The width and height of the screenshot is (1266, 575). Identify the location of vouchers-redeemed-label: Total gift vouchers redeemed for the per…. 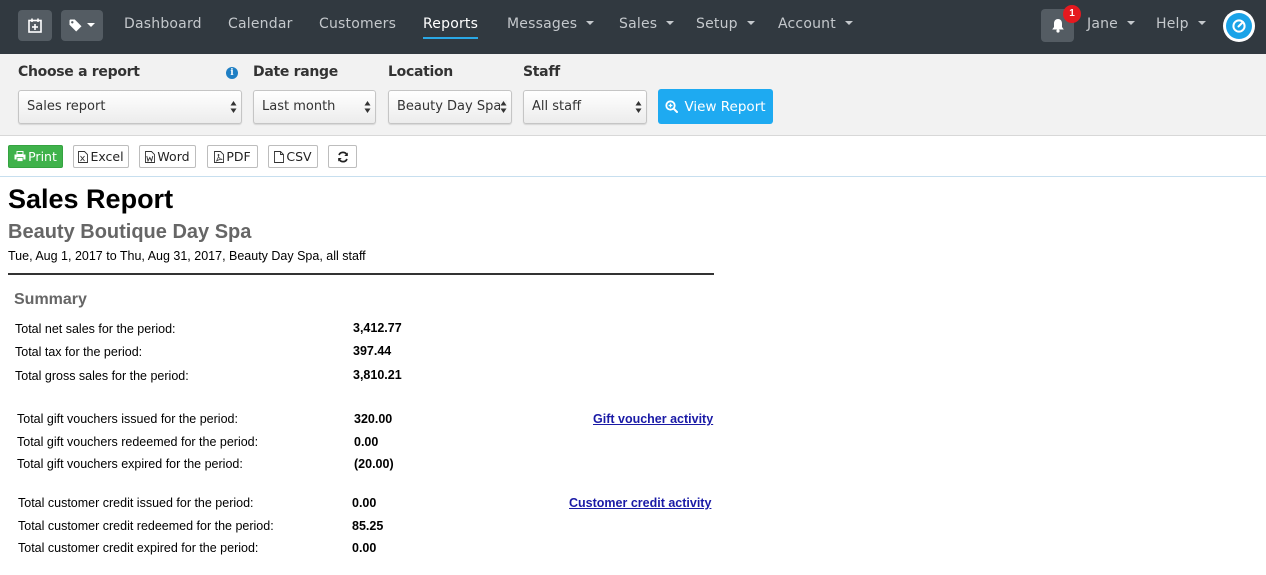
(138, 442).